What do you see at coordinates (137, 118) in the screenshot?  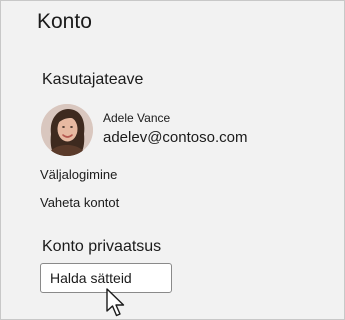 I see `user-display-name: Adele Vance` at bounding box center [137, 118].